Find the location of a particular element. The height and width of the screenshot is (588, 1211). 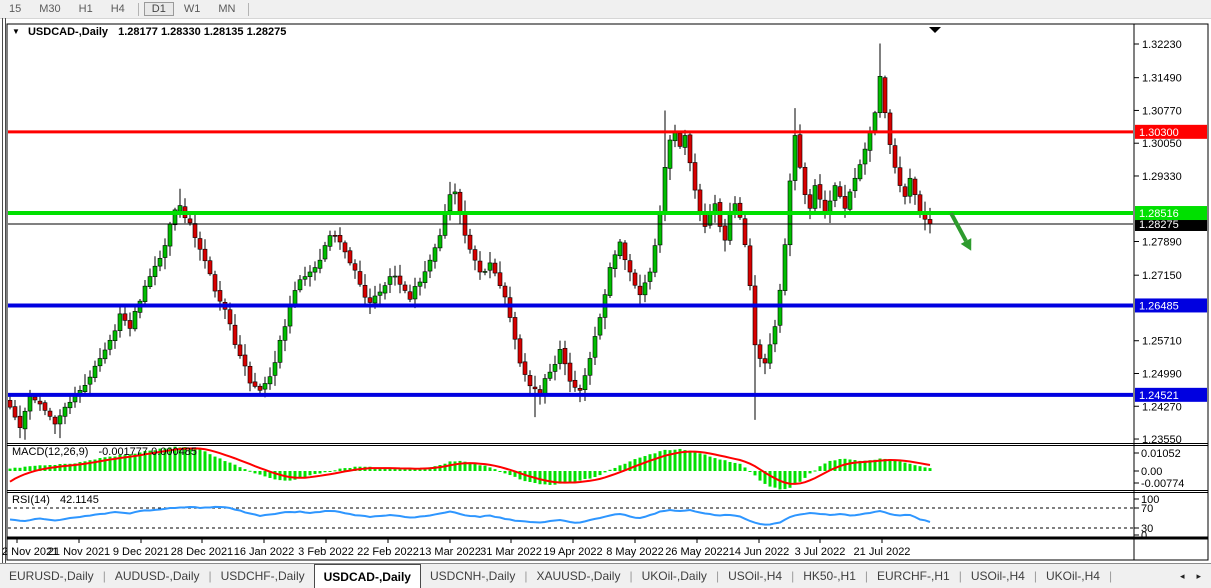

trend-arrow-annotation is located at coordinates (960, 231).